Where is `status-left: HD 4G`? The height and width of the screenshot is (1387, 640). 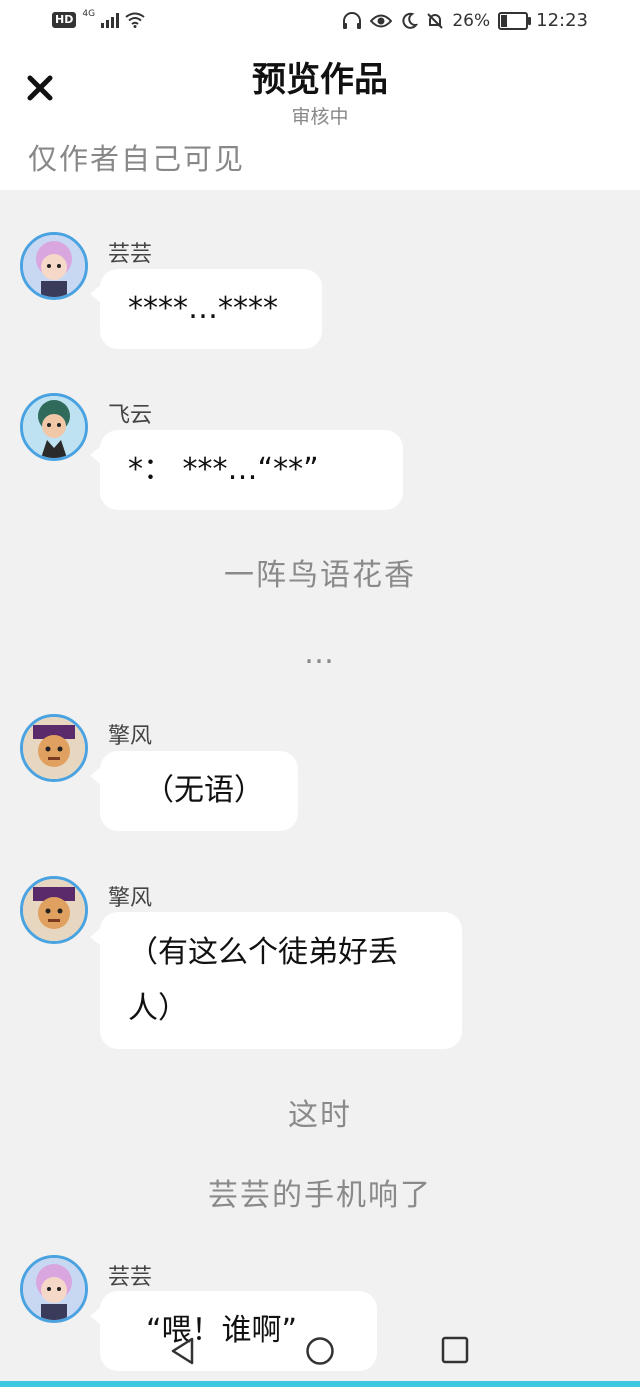 status-left: HD 4G is located at coordinates (98, 18).